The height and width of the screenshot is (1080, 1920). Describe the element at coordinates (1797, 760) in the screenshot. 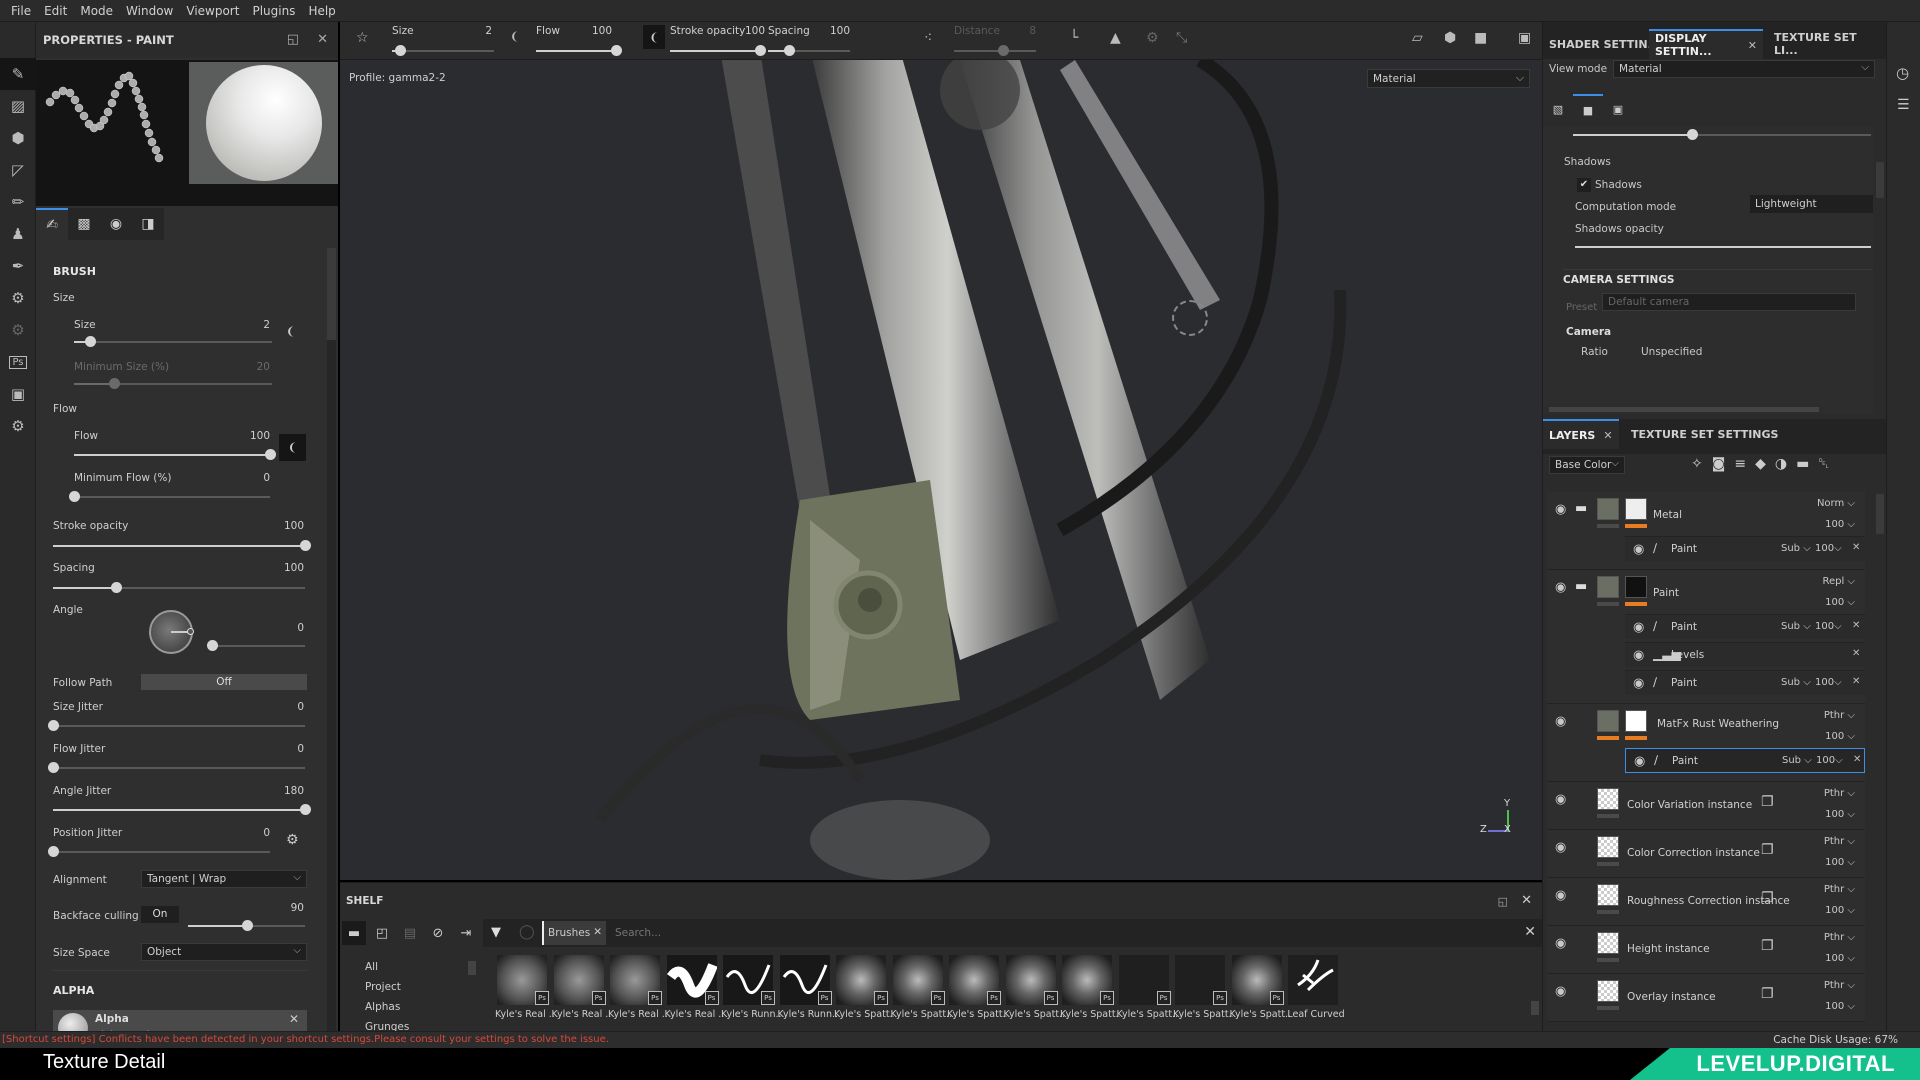

I see `effect-blend-dropdown: Sub ⌵` at that location.